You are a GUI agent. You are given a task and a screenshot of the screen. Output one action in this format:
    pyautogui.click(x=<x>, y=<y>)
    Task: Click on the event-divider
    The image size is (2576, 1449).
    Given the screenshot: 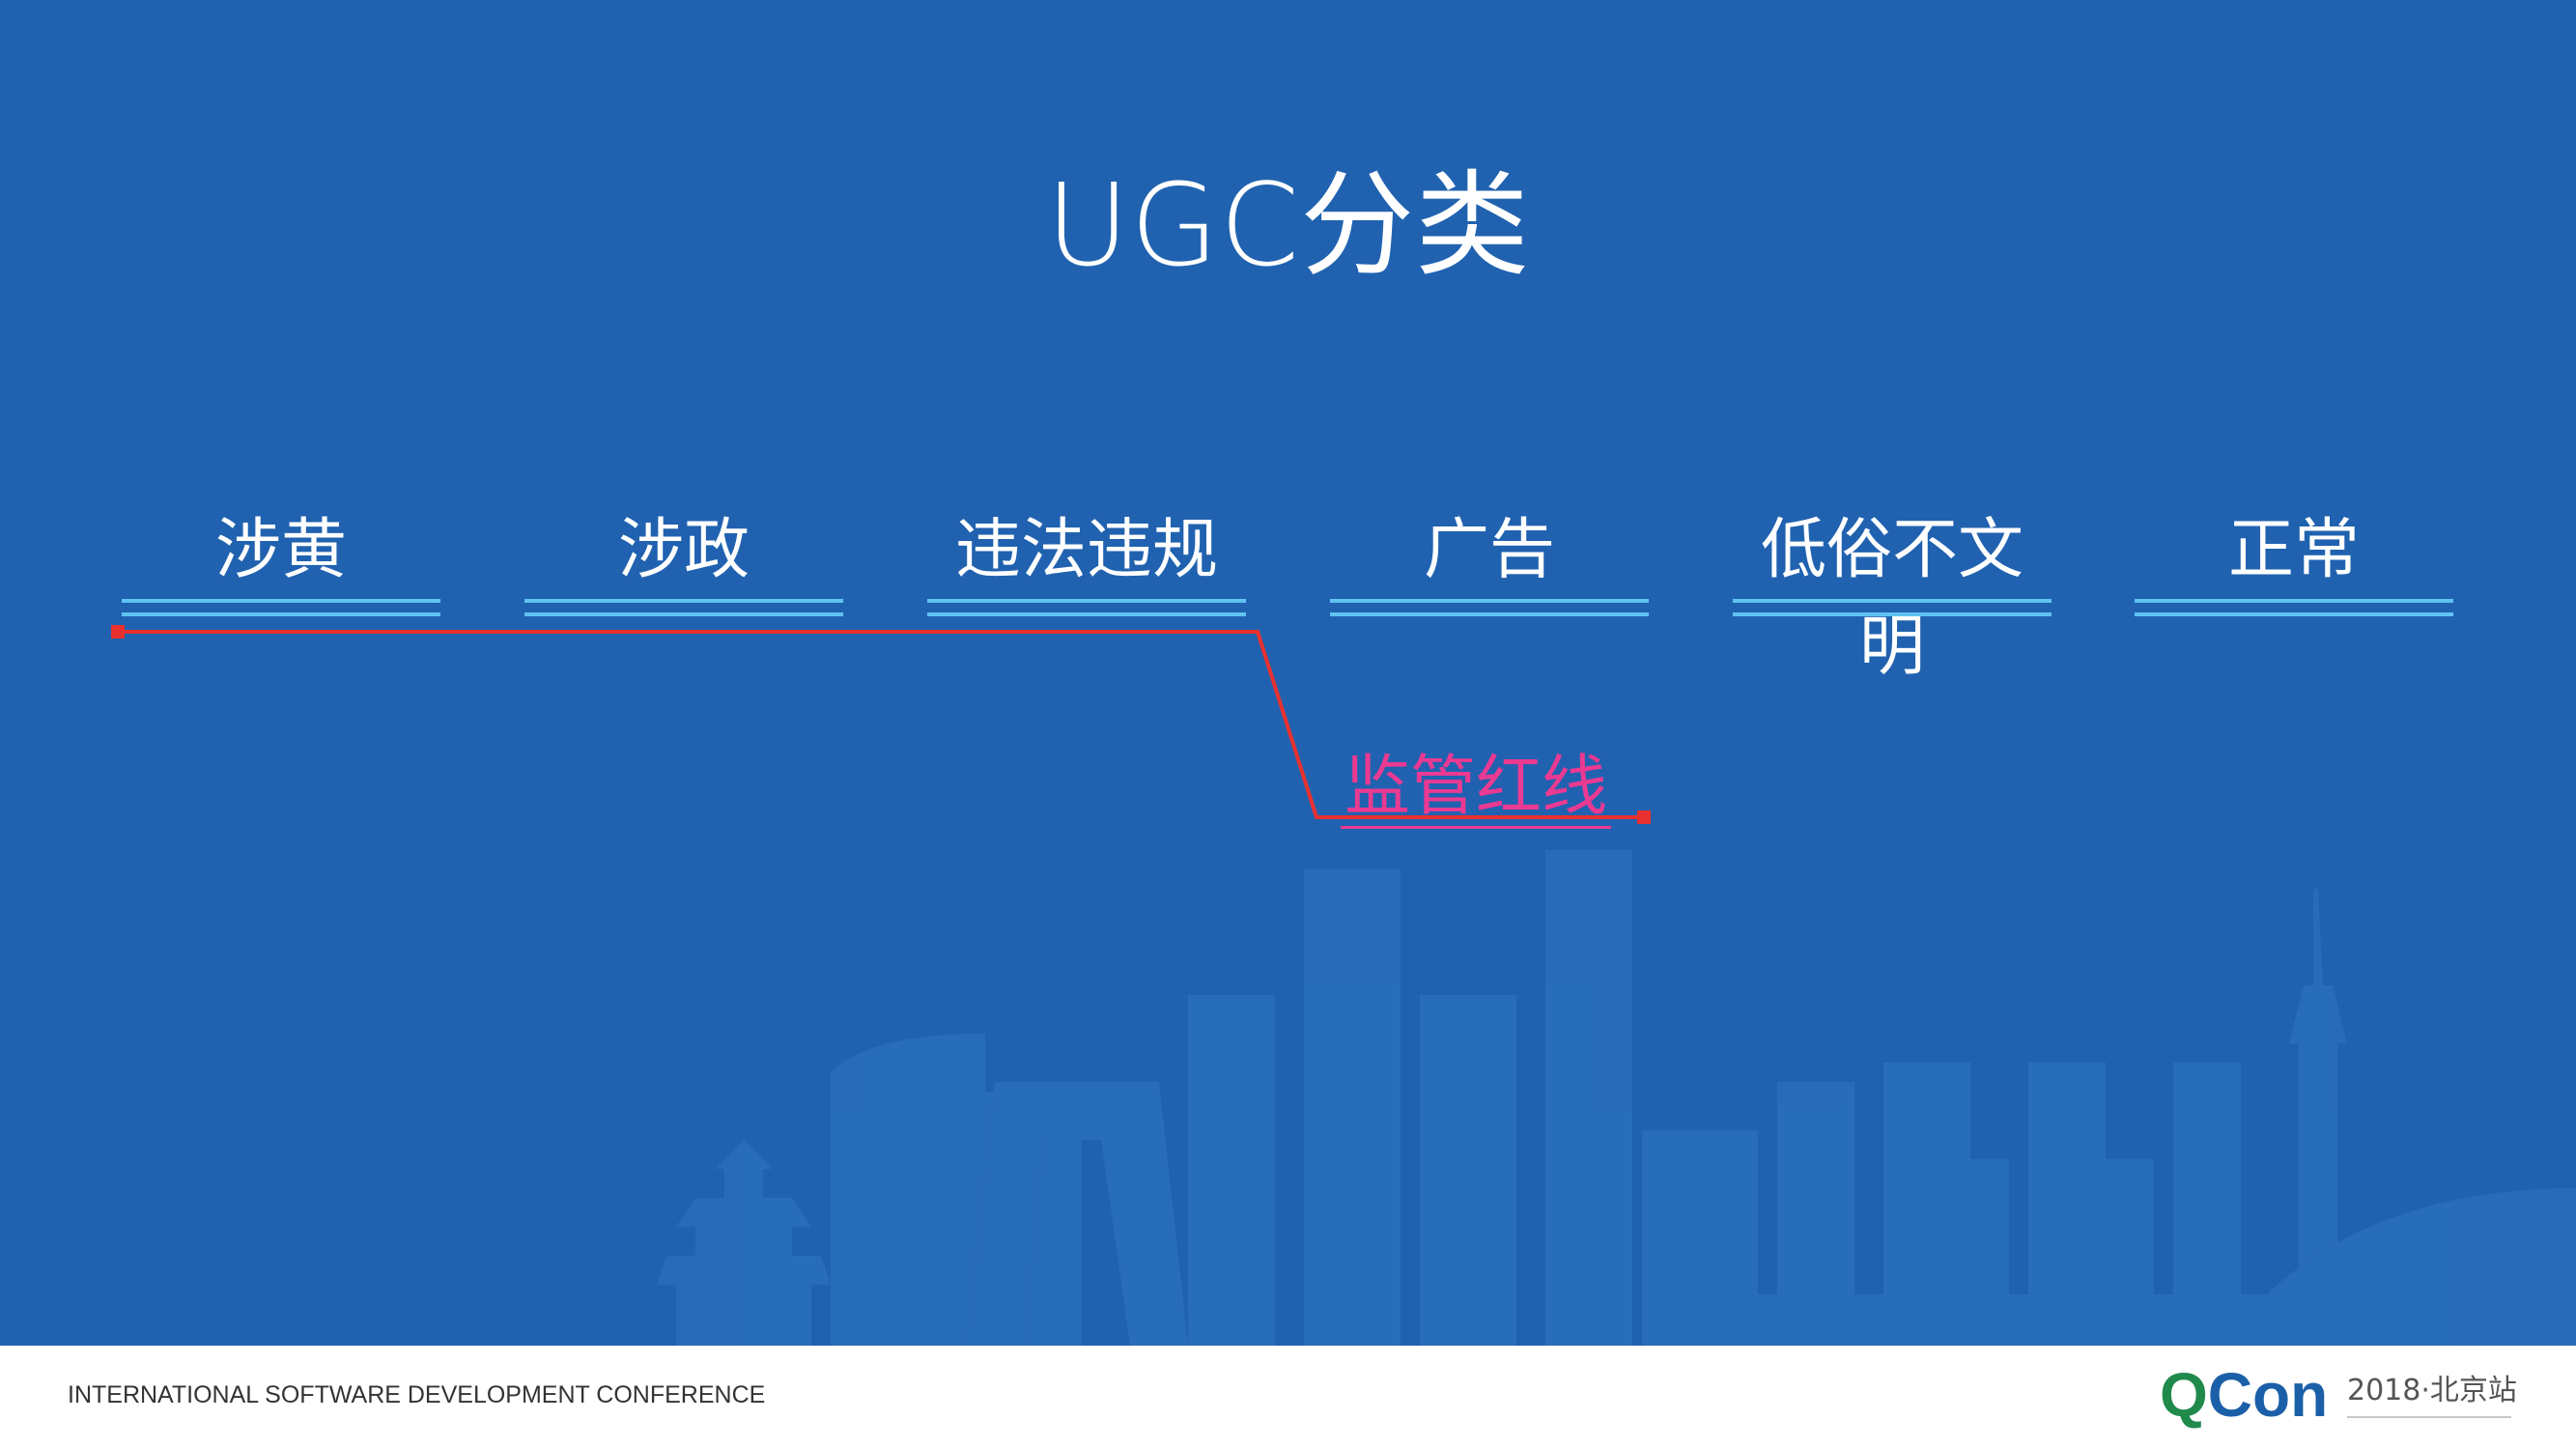 What is the action you would take?
    pyautogui.click(x=2429, y=1417)
    